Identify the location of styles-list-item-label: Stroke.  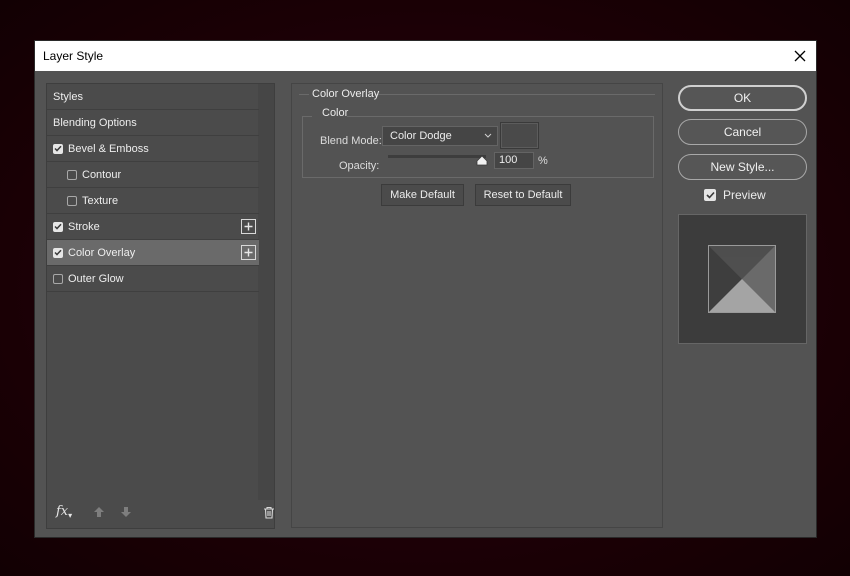
(84, 226).